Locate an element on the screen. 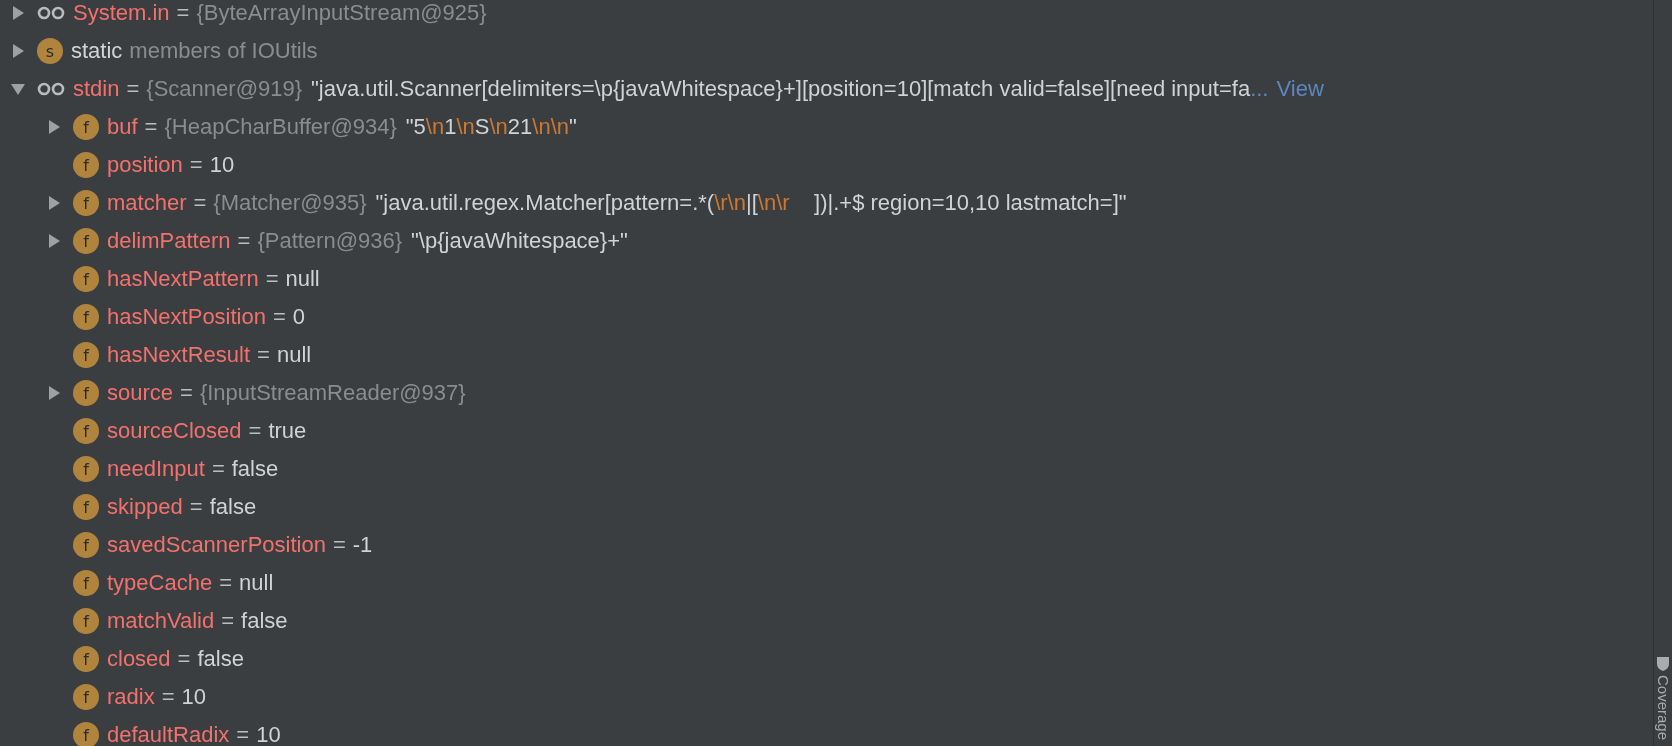 Image resolution: width=1672 pixels, height=746 pixels. variable-name: buf is located at coordinates (122, 127).